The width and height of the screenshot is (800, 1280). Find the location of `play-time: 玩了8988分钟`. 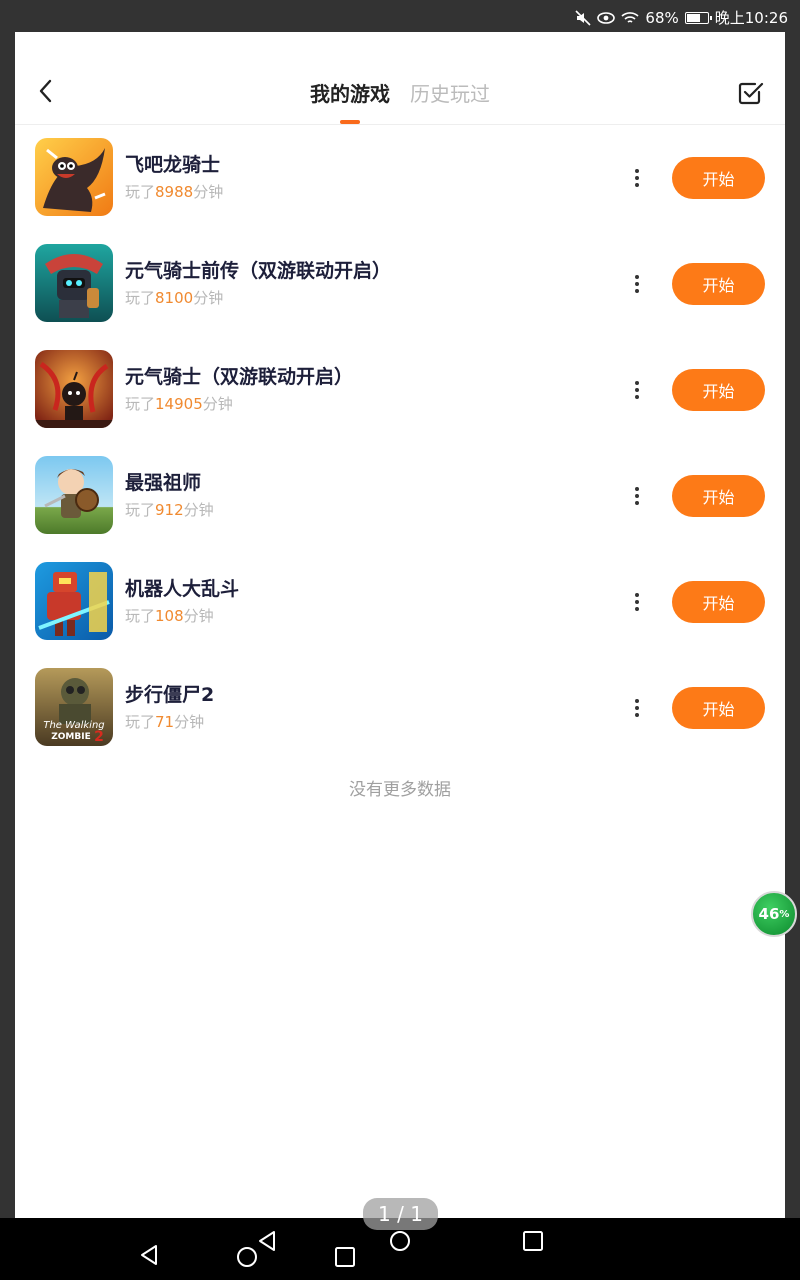

play-time: 玩了8988分钟 is located at coordinates (174, 191).